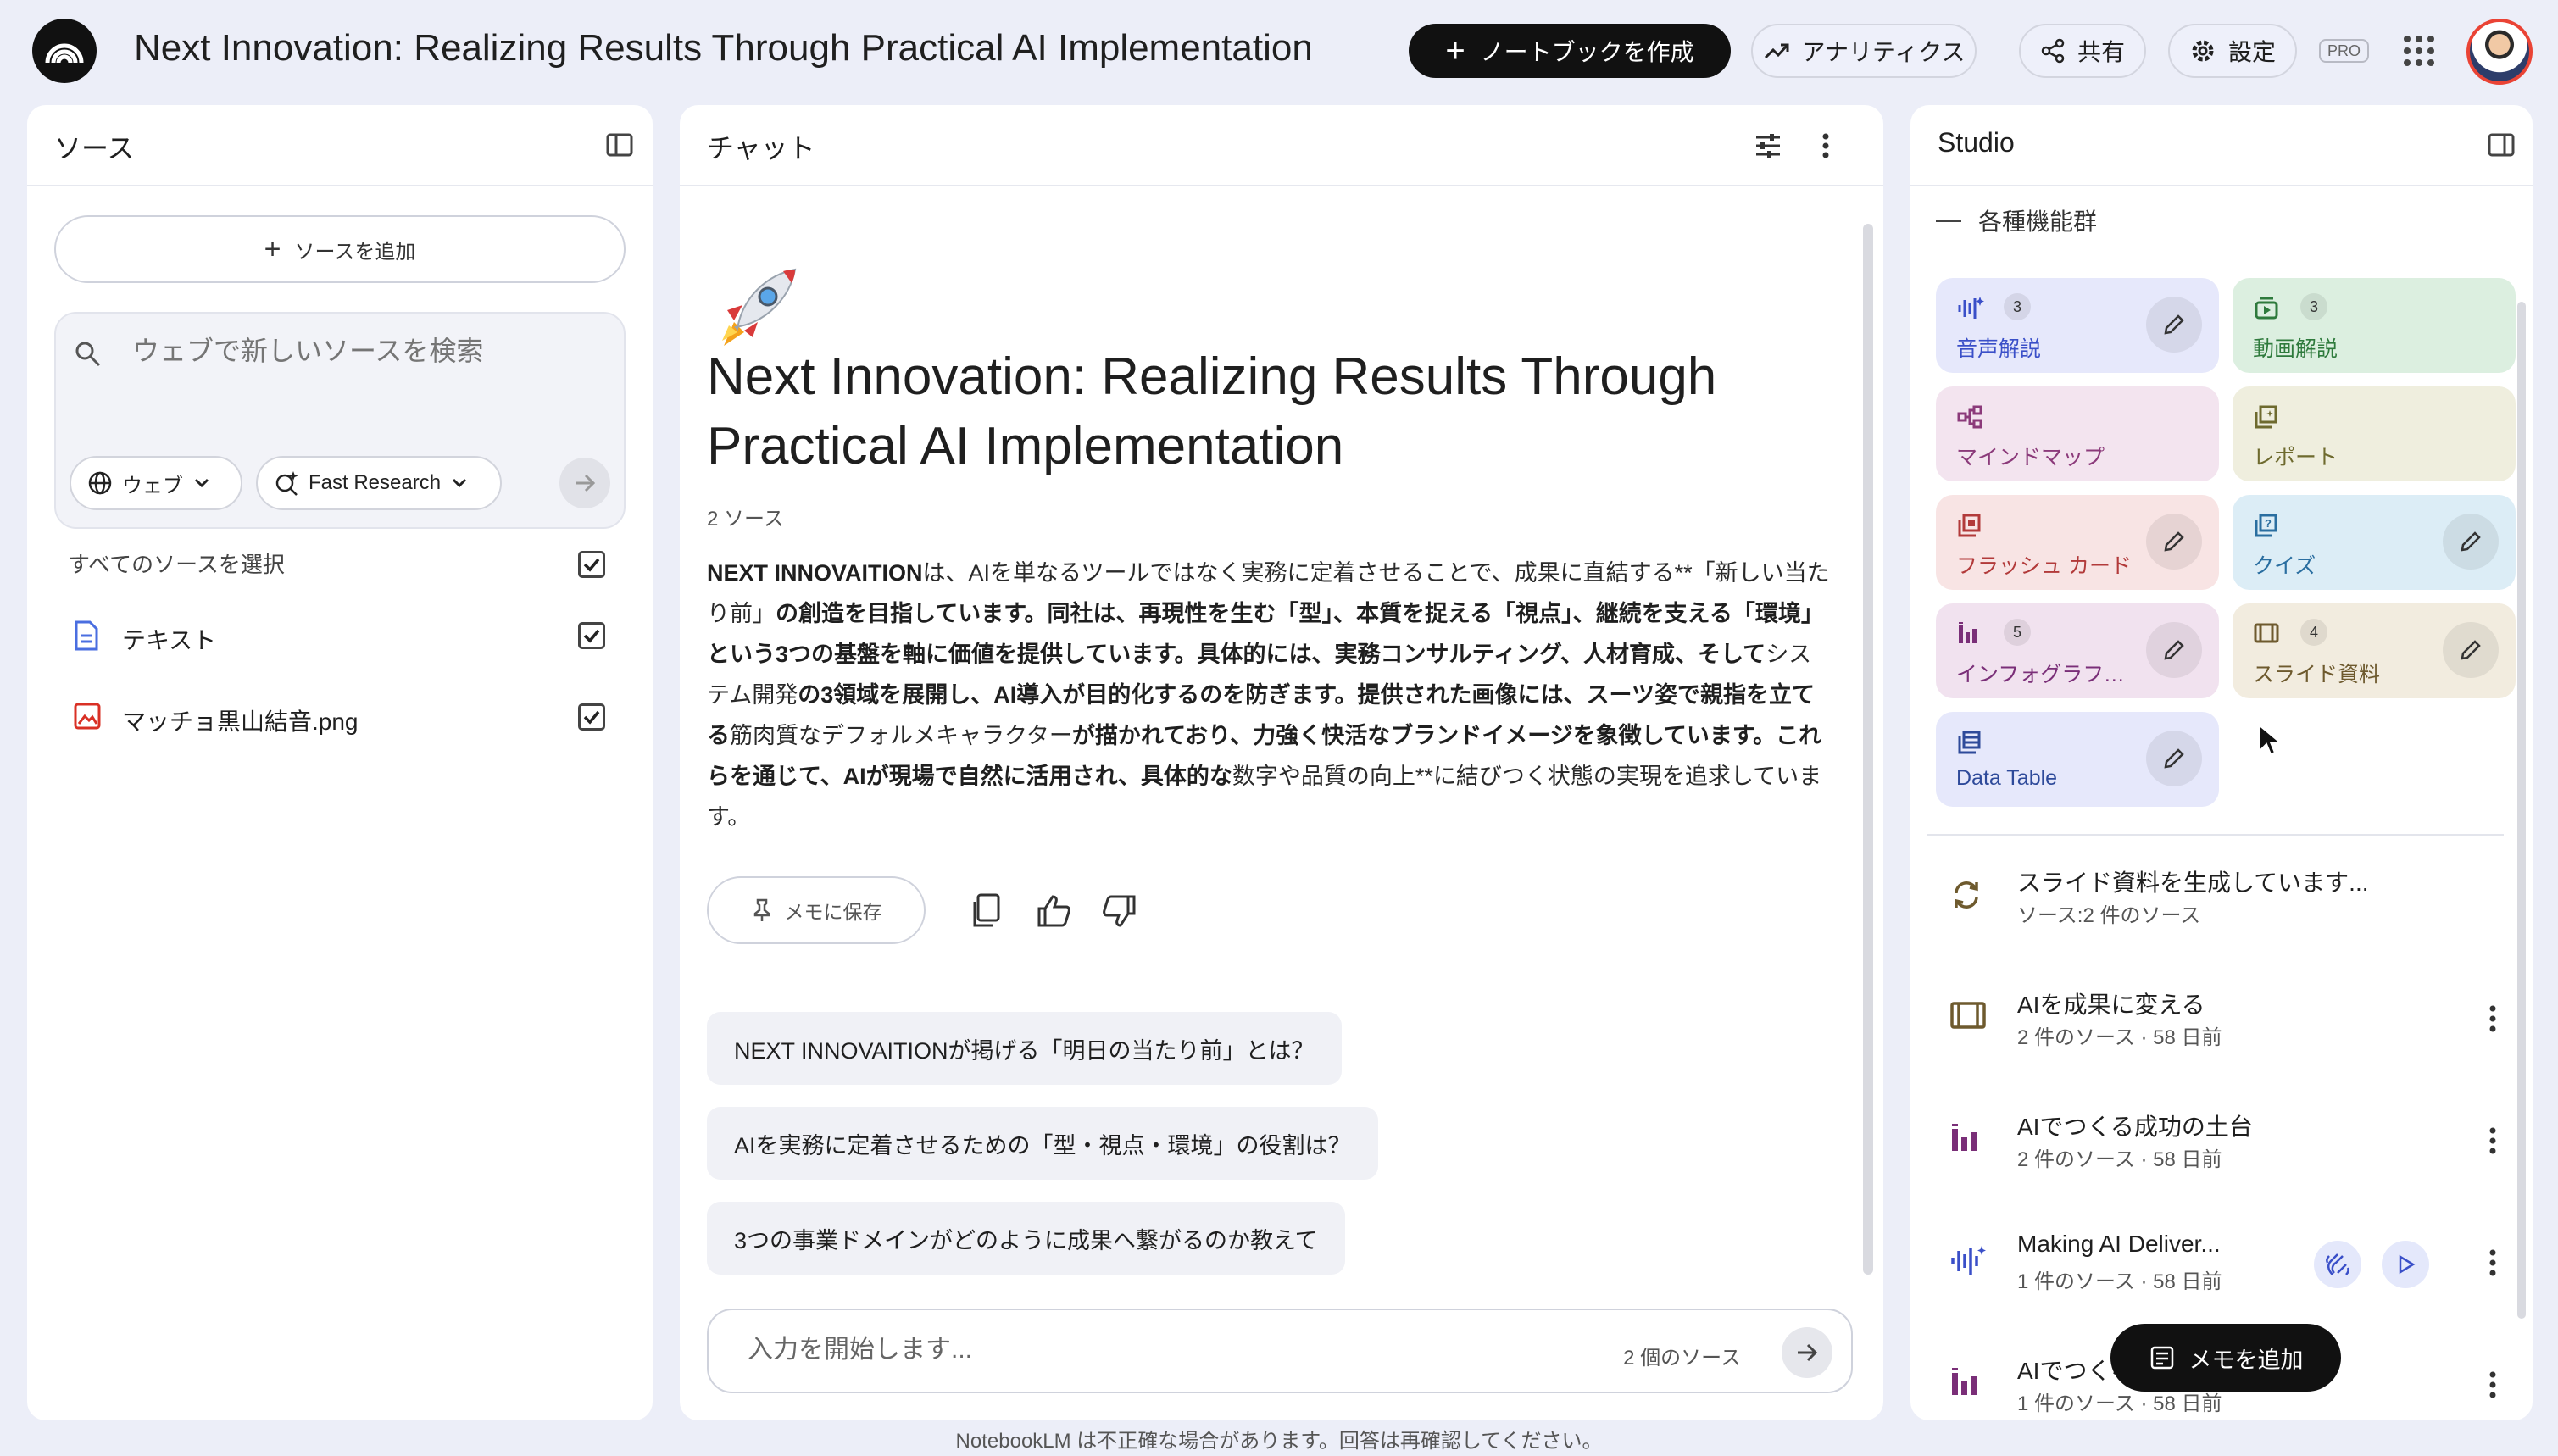 The width and height of the screenshot is (2558, 1456). Describe the element at coordinates (2266, 308) in the screenshot. I see `video-icon` at that location.